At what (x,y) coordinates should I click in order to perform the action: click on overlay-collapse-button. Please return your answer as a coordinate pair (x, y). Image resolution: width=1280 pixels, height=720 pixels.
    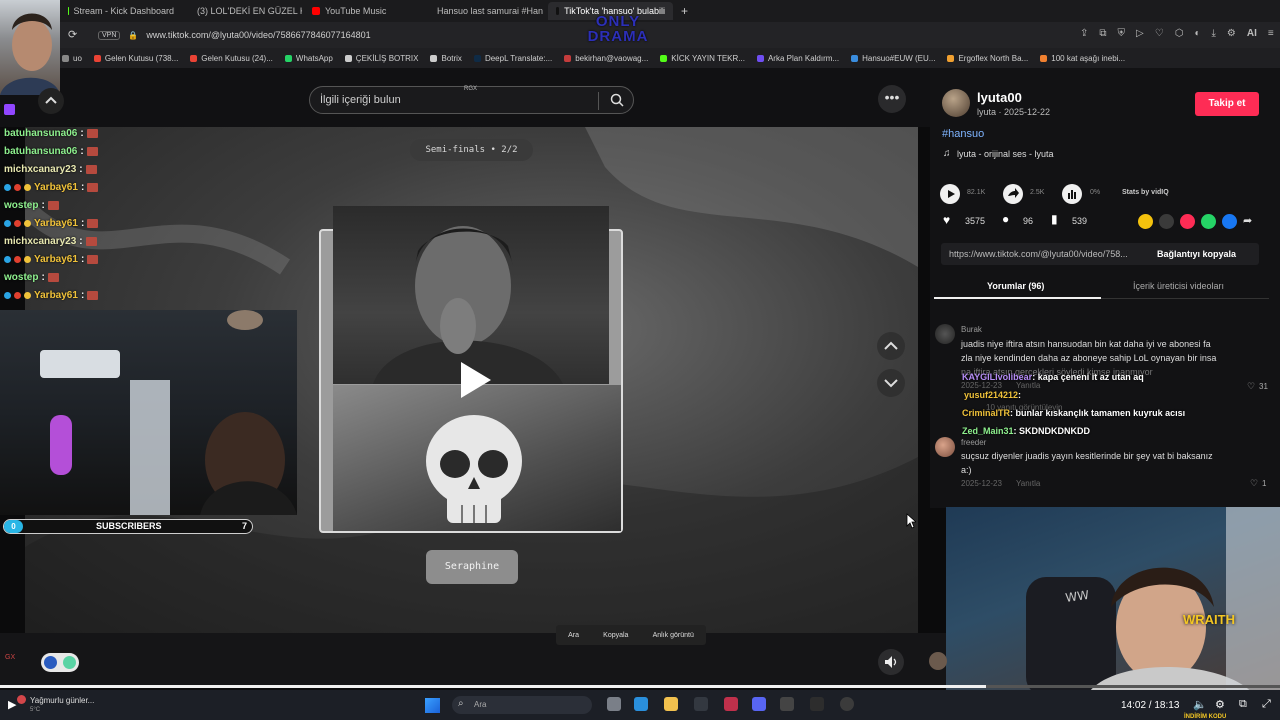
    Looking at the image, I should click on (51, 101).